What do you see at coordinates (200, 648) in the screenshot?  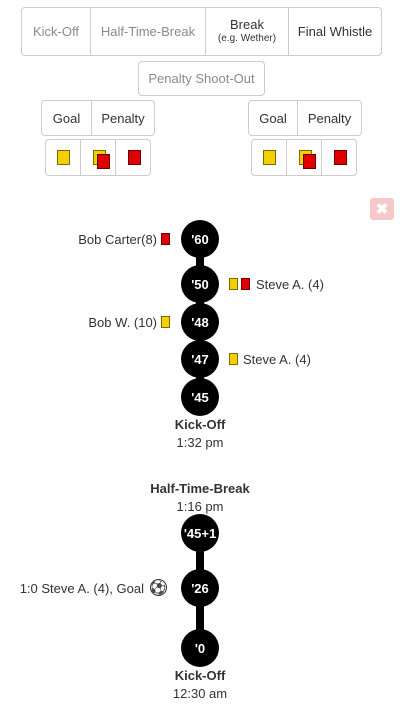 I see `timeline-node-0: '0` at bounding box center [200, 648].